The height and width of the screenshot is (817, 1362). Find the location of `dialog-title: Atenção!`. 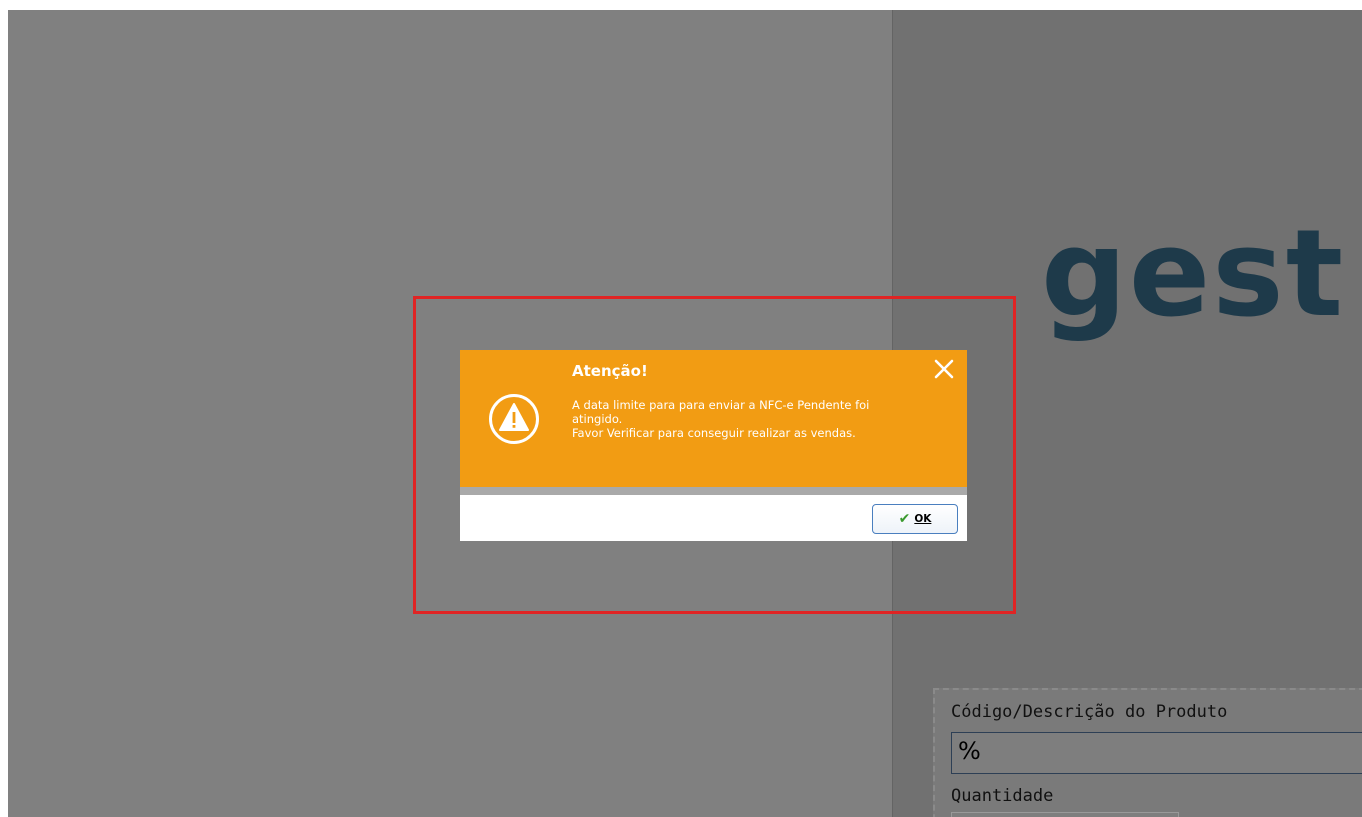

dialog-title: Atenção! is located at coordinates (610, 371).